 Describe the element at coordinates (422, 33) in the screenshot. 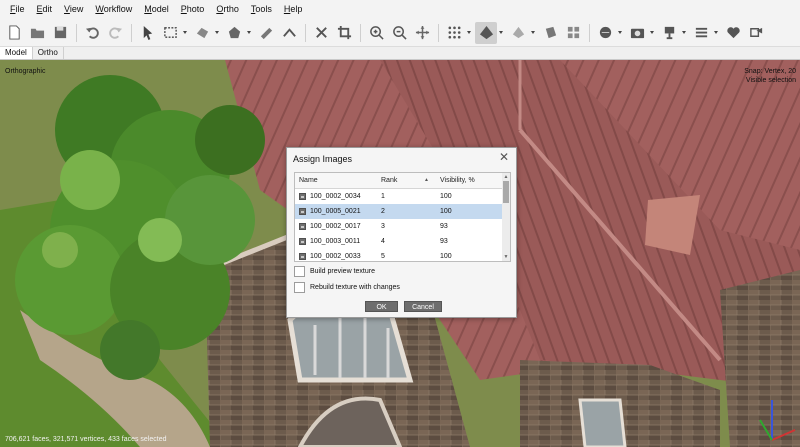

I see `move-icon` at that location.